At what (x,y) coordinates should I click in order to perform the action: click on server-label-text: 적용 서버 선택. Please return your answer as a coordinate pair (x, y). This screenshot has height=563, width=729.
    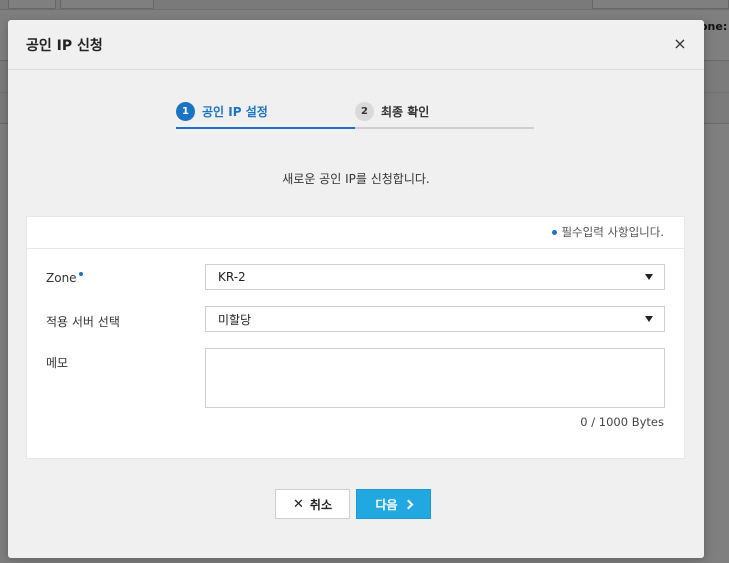
    Looking at the image, I should click on (83, 322).